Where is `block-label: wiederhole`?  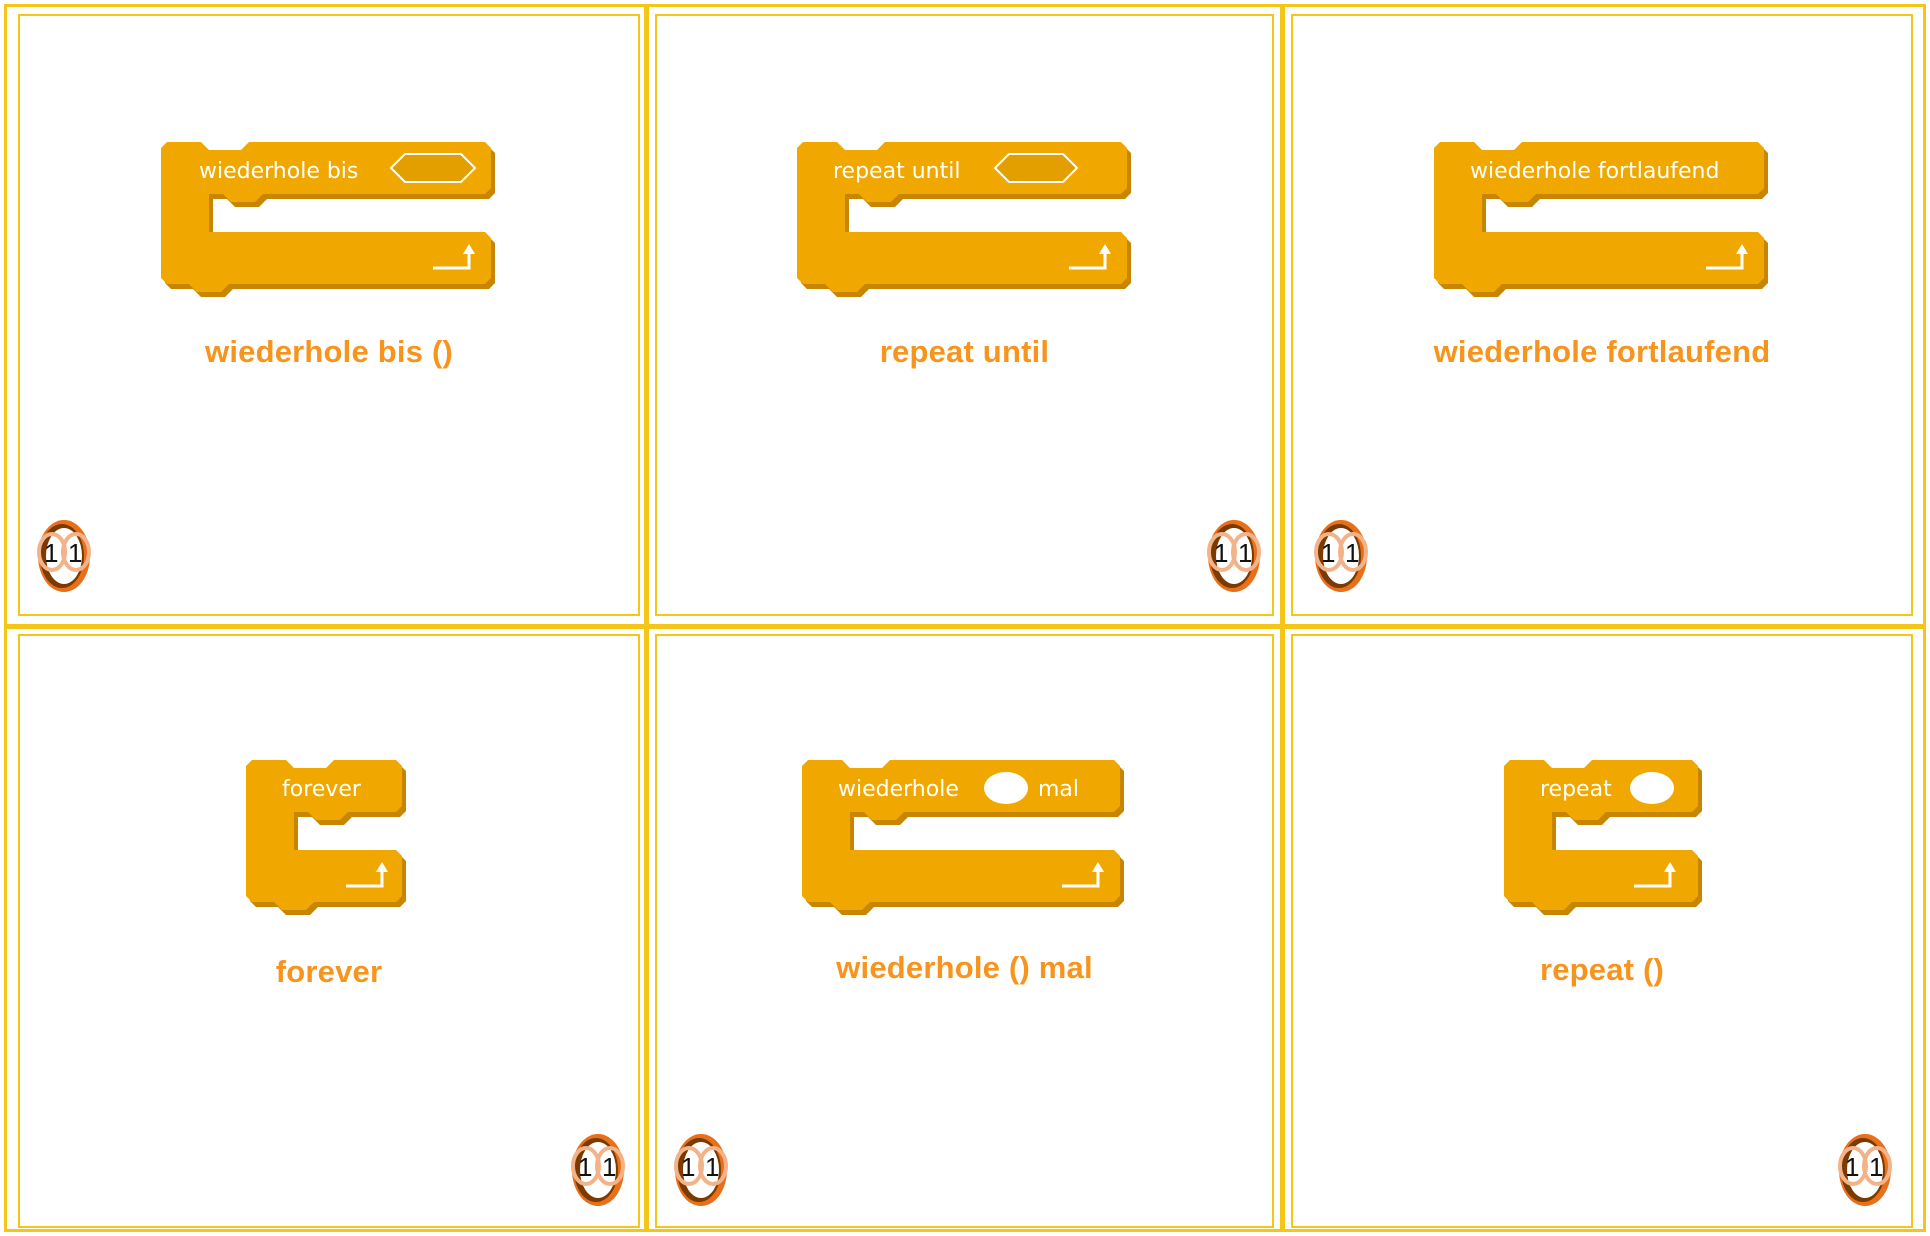 block-label: wiederhole is located at coordinates (898, 789).